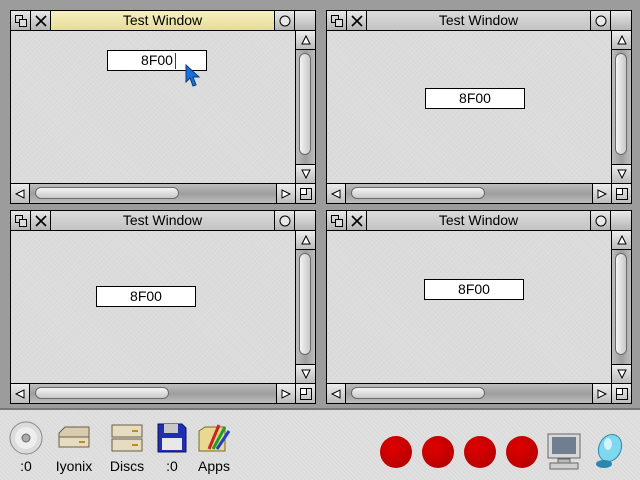 The width and height of the screenshot is (640, 480). I want to click on hex-value-text: 8F00, so click(474, 289).